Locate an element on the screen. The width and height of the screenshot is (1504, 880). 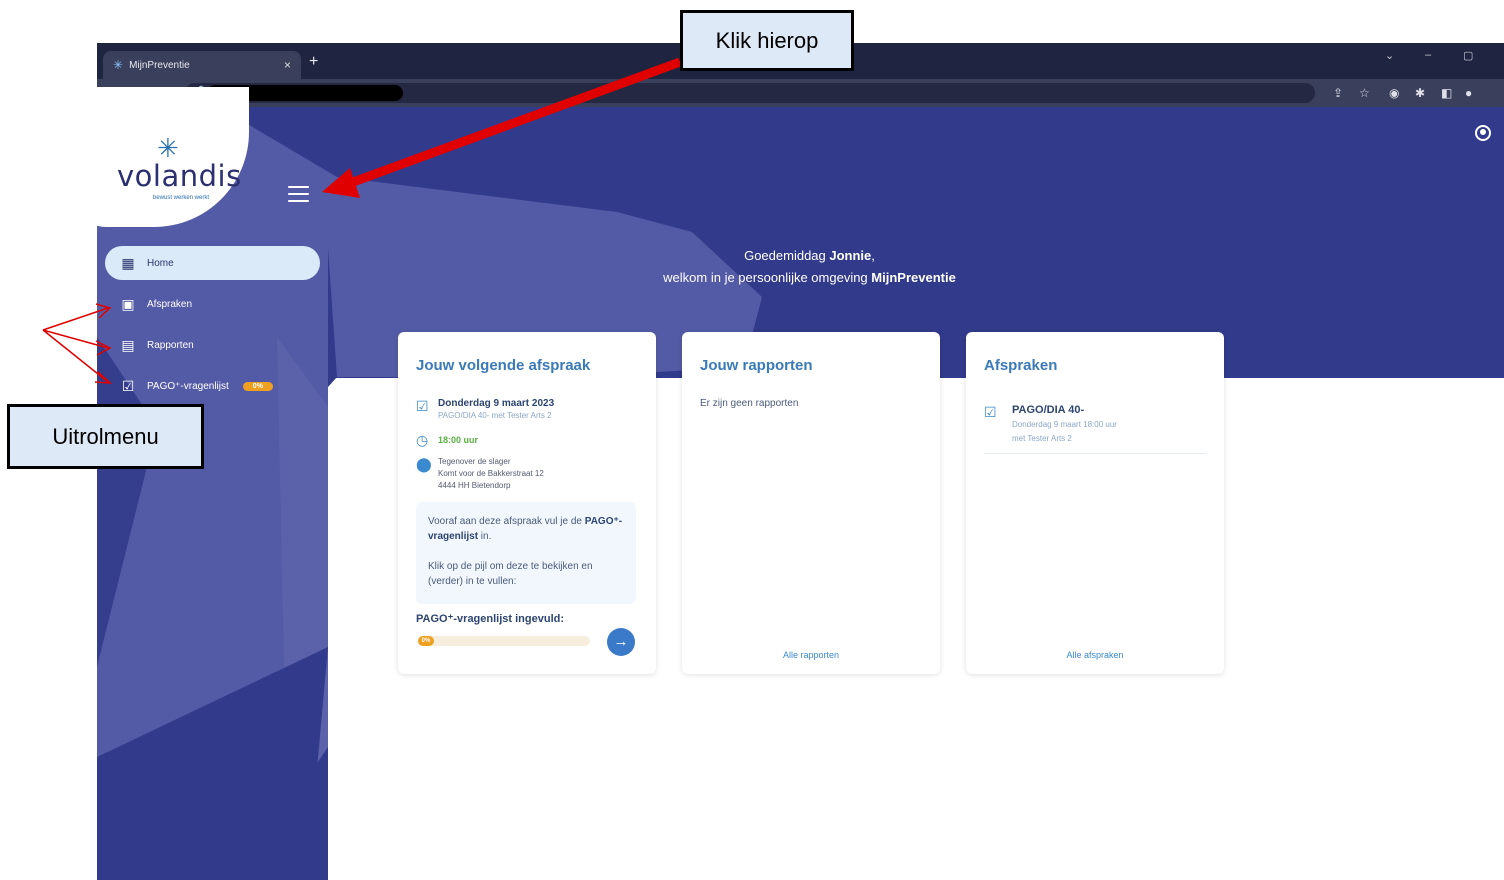
appointment-subtitle: PAGO/DIA 40- met Tester Arts 2 is located at coordinates (495, 415).